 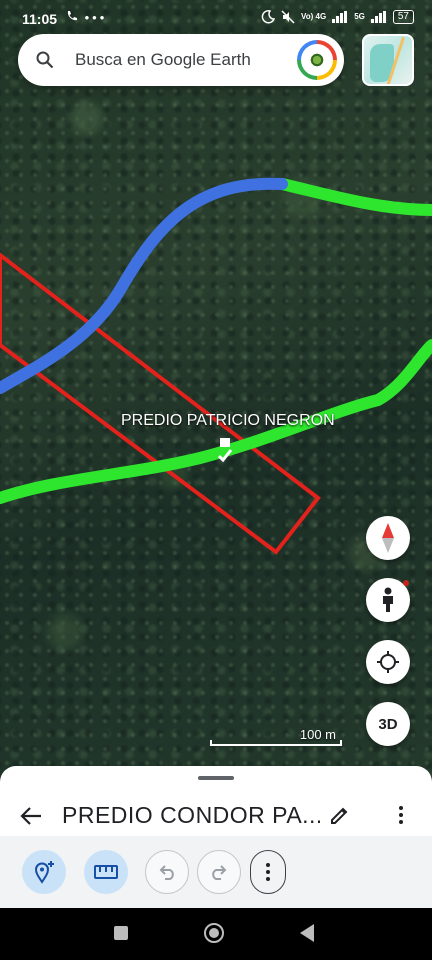 I want to click on signal-icon, so click(x=340, y=17).